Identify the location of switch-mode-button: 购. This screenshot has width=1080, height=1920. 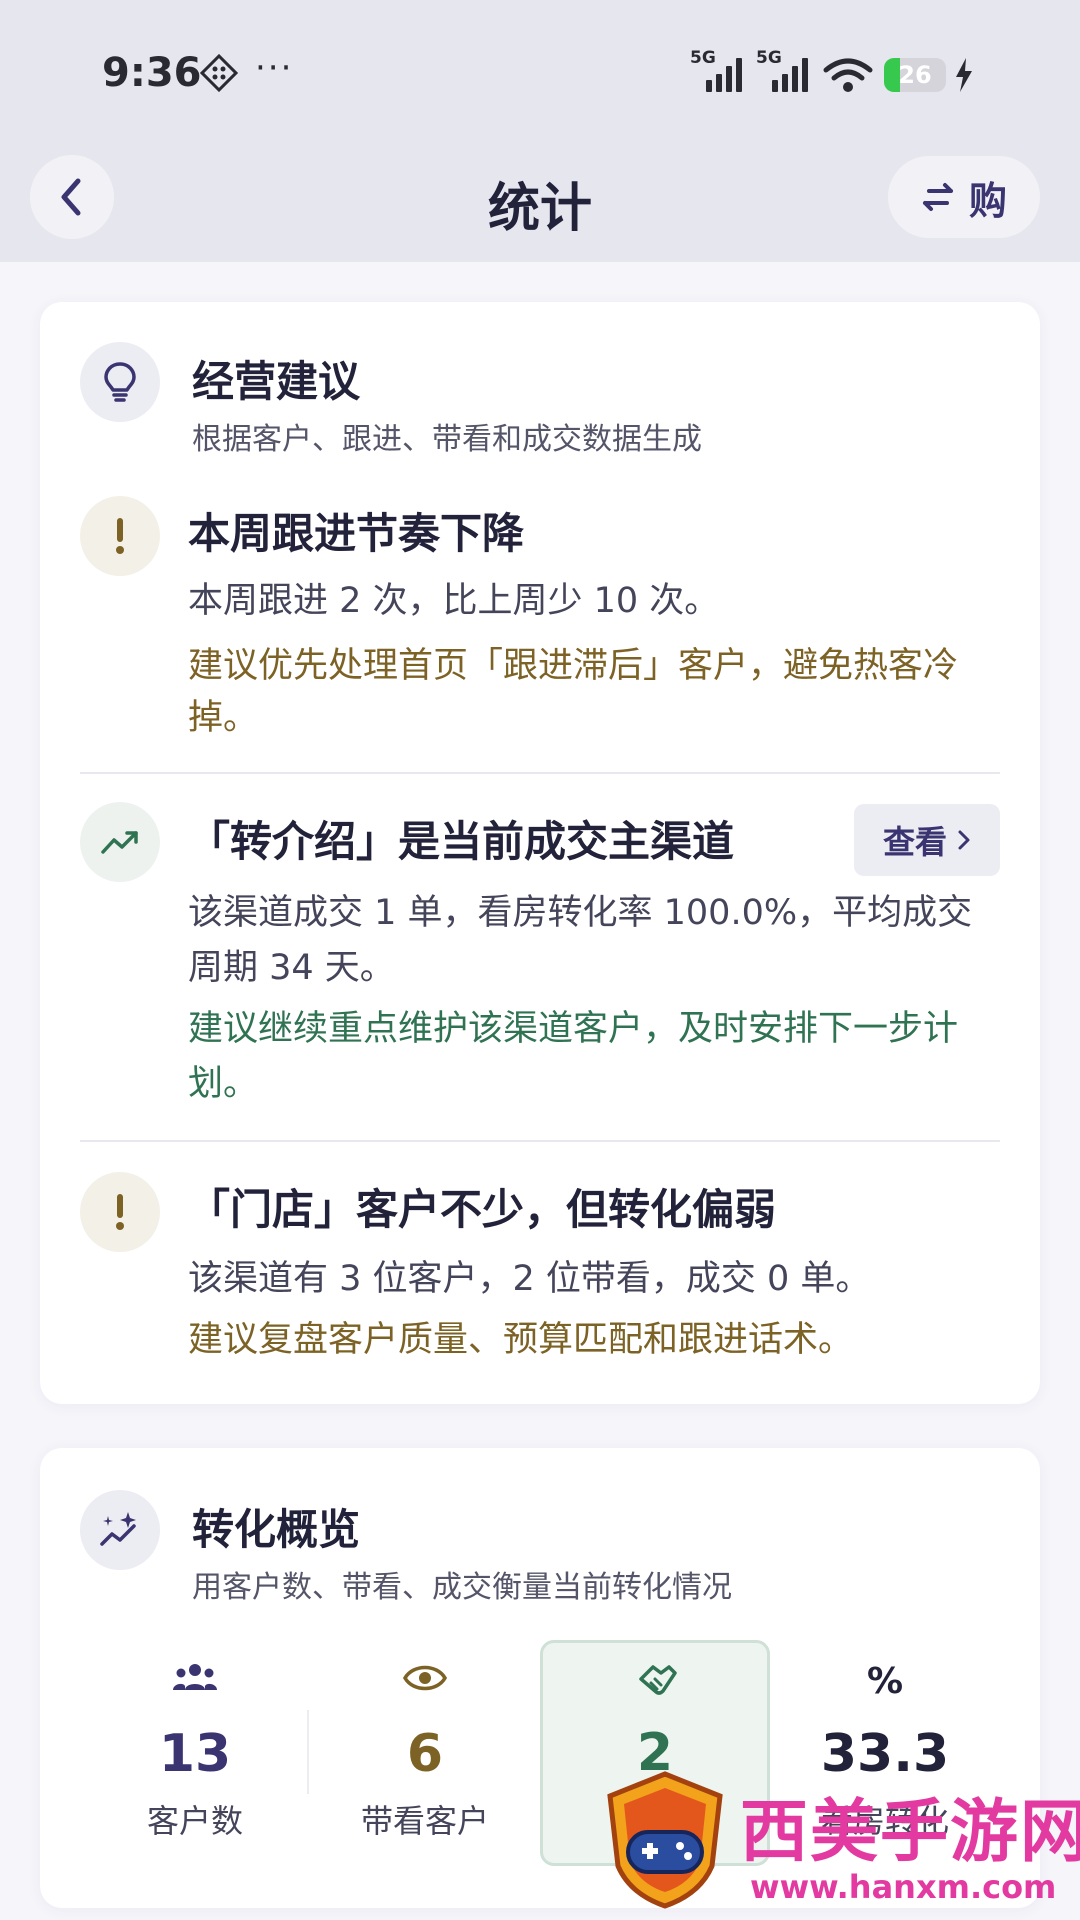
(964, 197).